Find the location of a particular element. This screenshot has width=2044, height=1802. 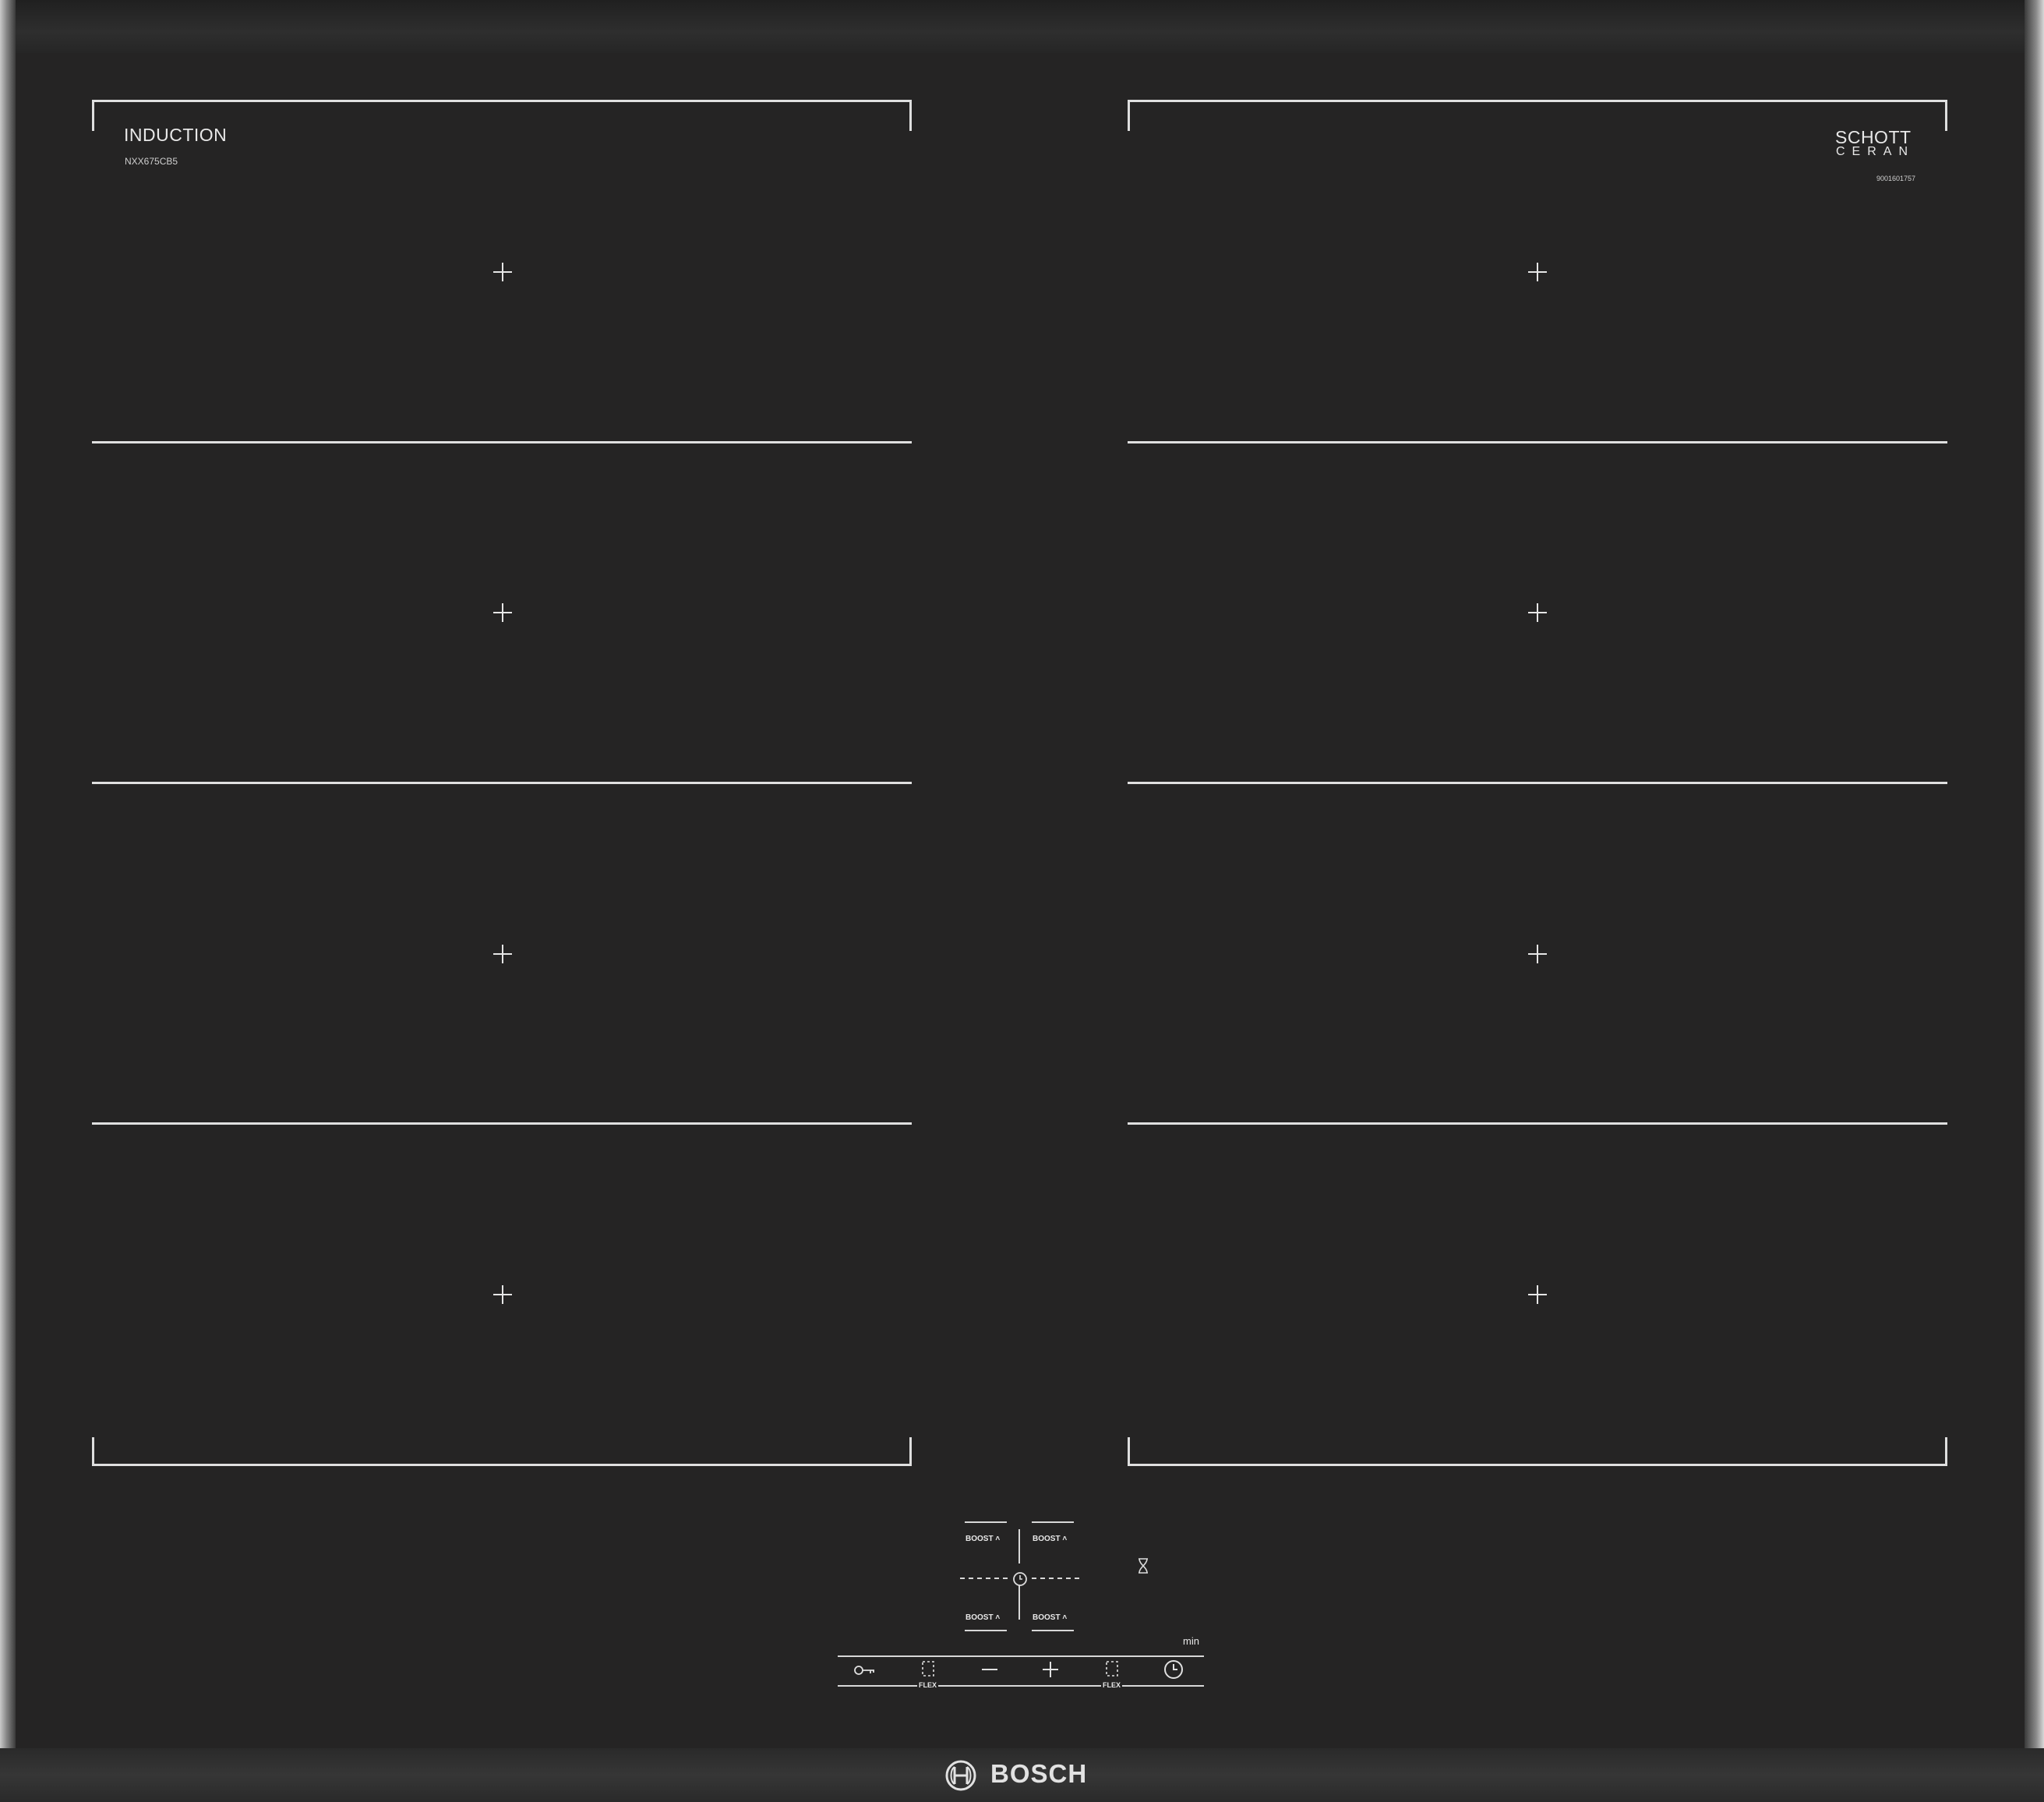

zone-select-bottom-right is located at coordinates (1053, 1630).